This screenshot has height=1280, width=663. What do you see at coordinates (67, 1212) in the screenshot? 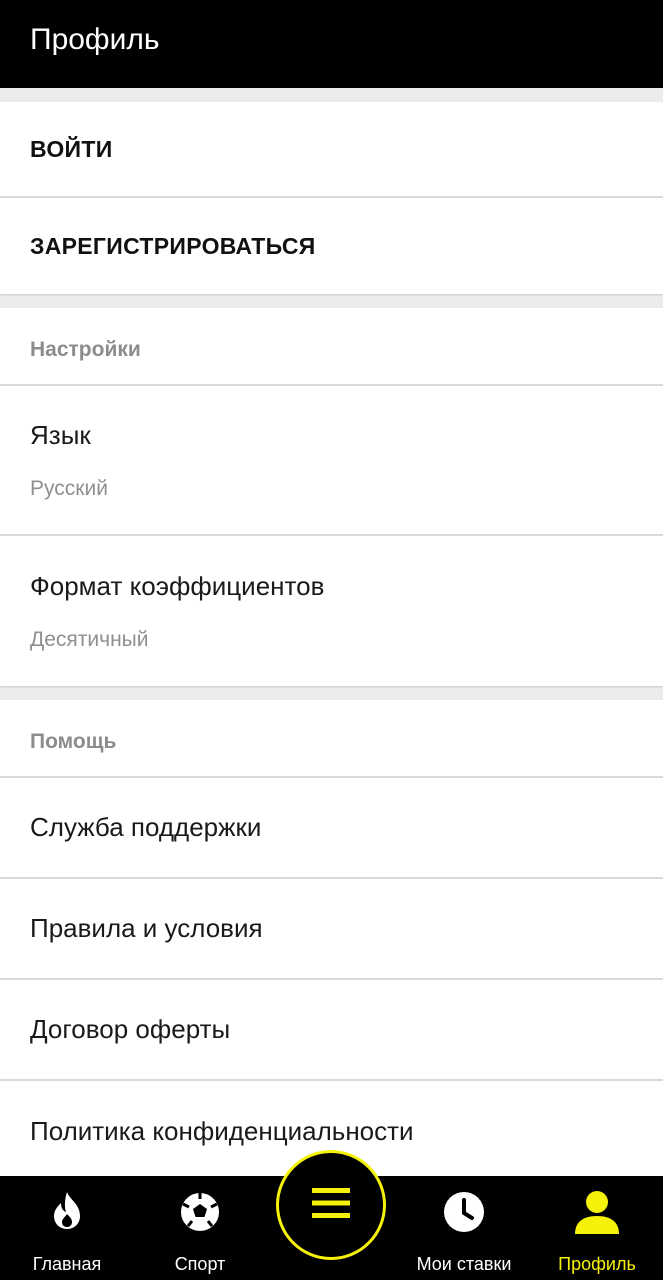
I see `flame-icon` at bounding box center [67, 1212].